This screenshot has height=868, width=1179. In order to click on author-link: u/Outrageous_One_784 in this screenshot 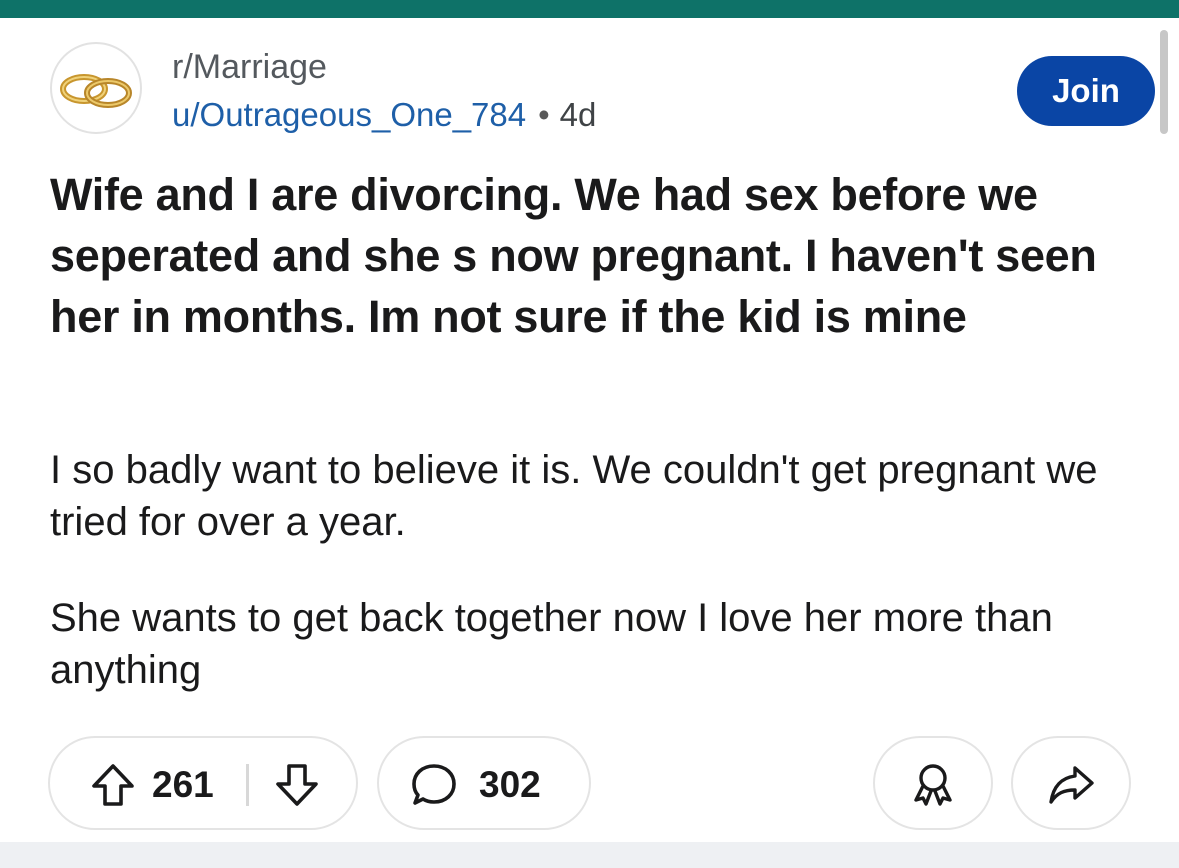, I will do `click(349, 114)`.